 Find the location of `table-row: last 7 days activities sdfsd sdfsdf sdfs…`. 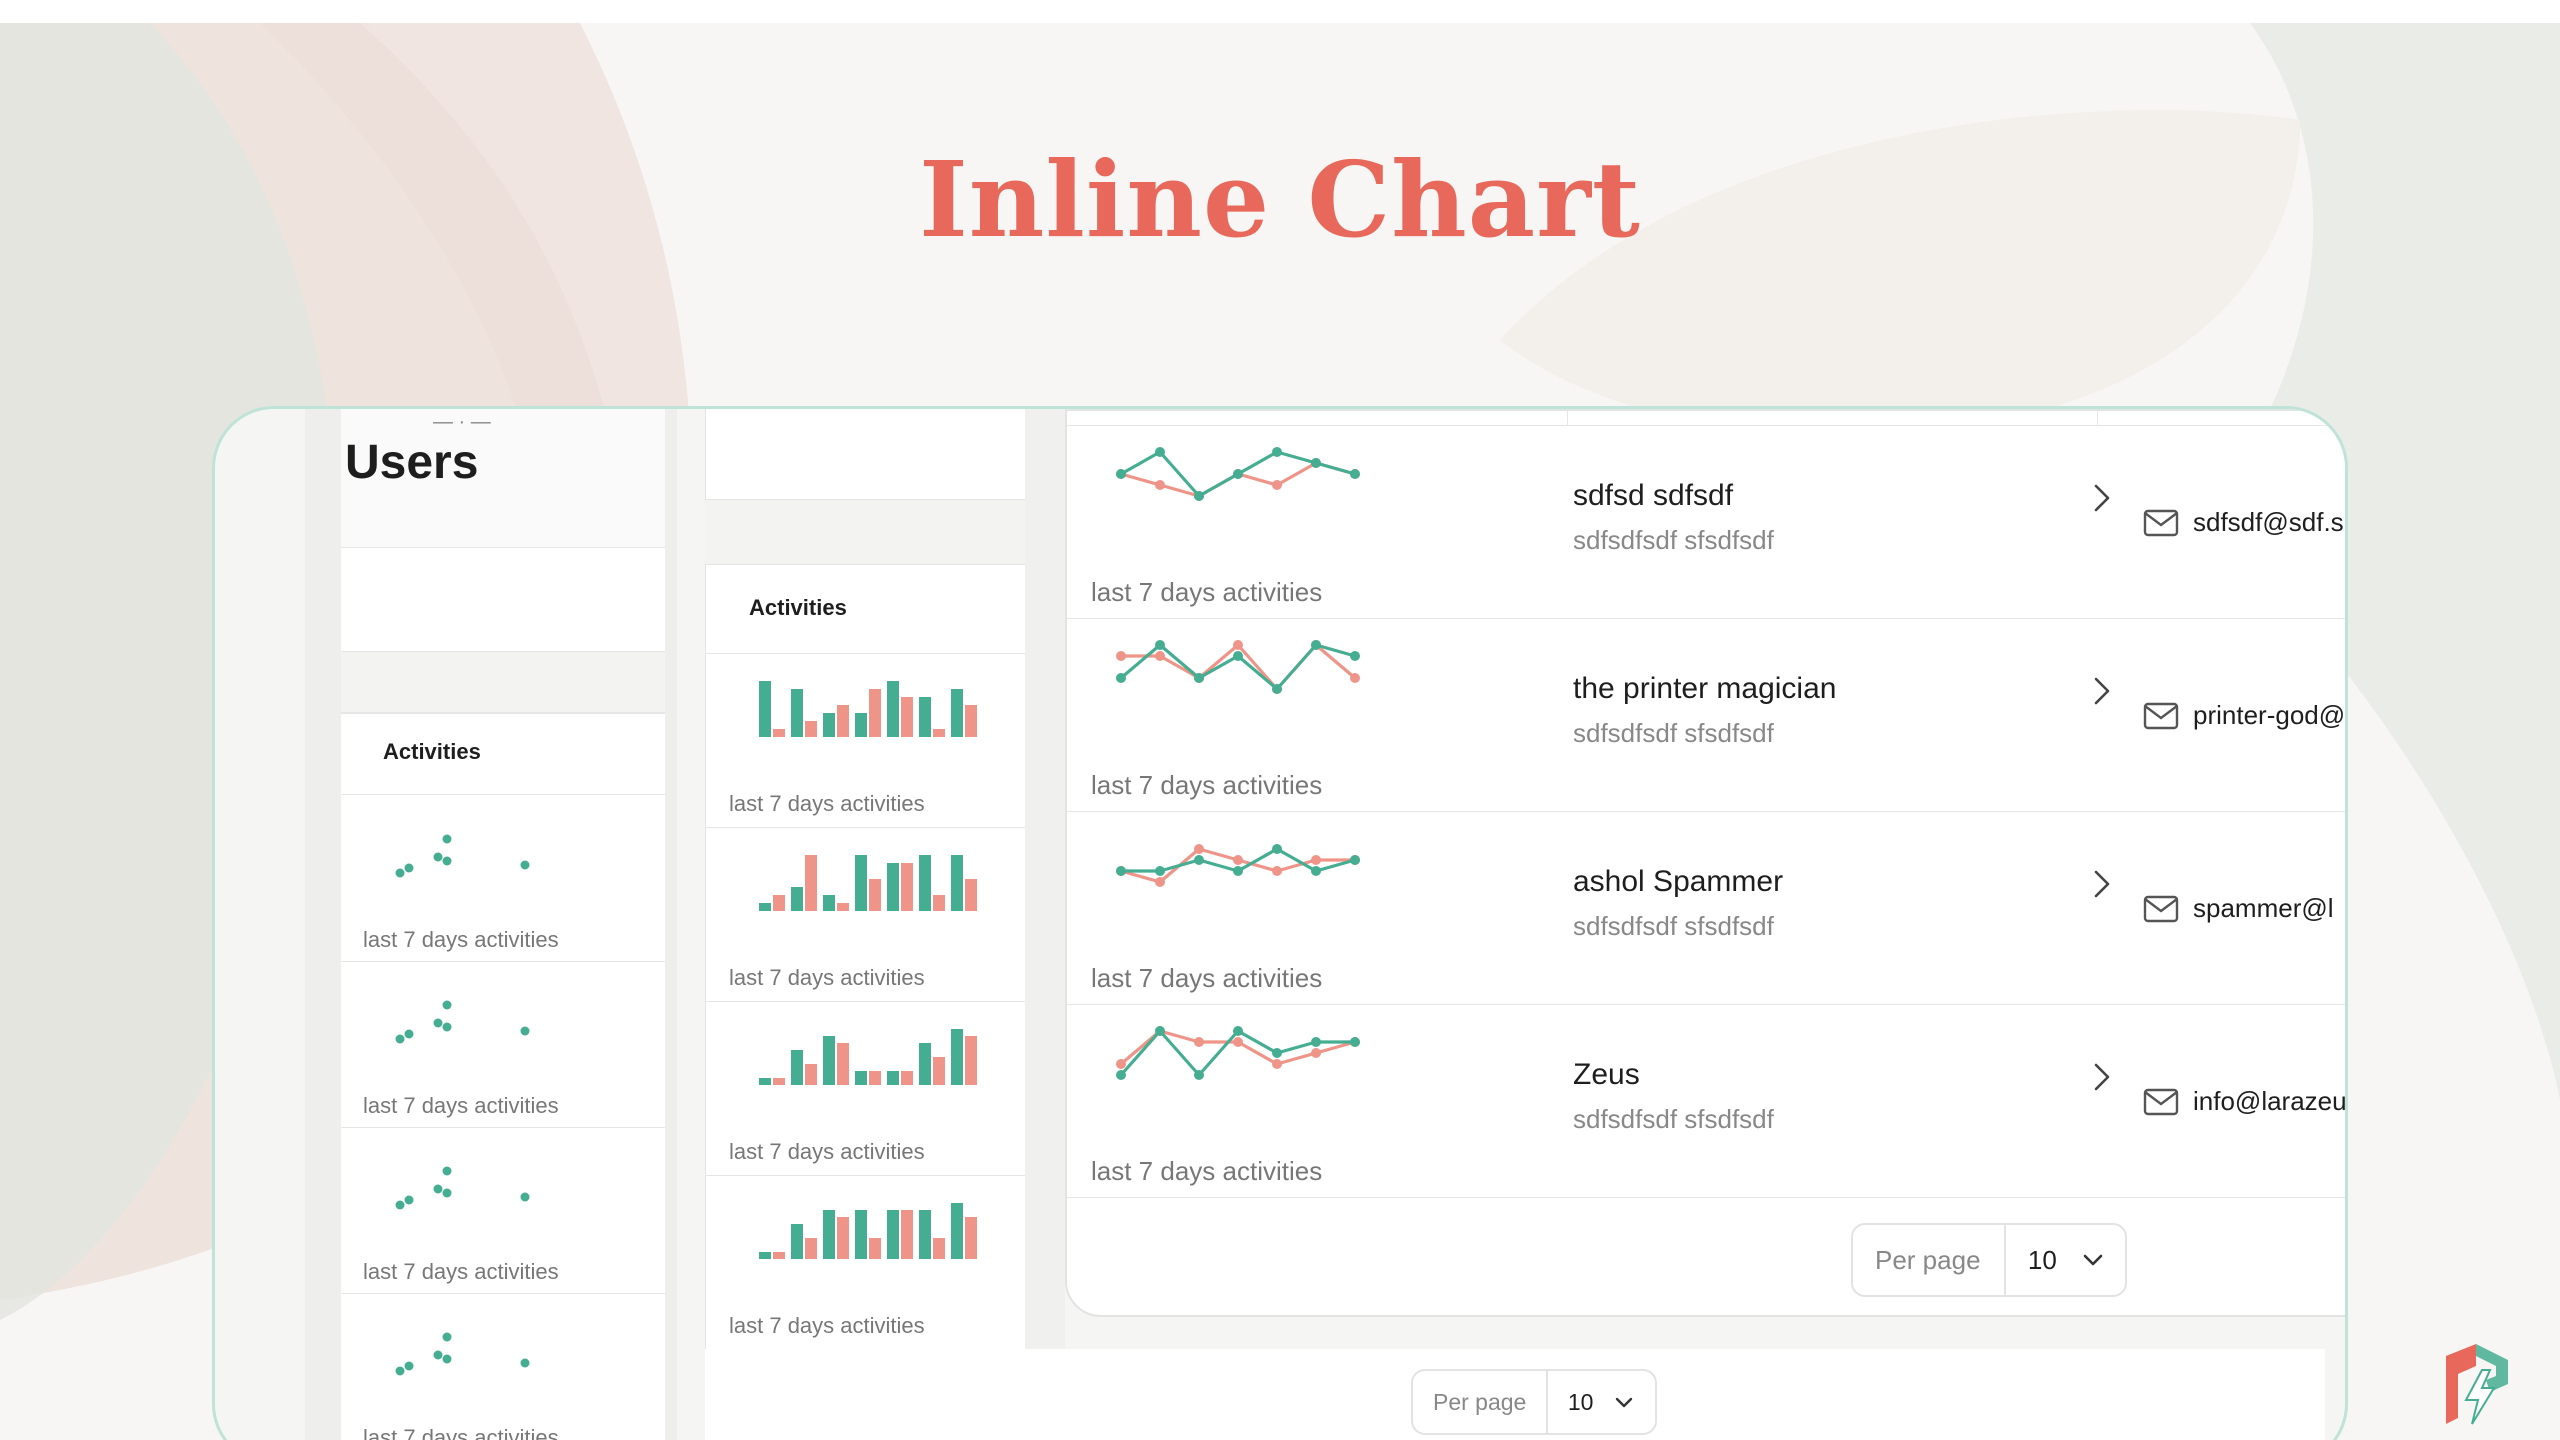

table-row: last 7 days activities sdfsd sdfsdf sdfs… is located at coordinates (1706, 521).